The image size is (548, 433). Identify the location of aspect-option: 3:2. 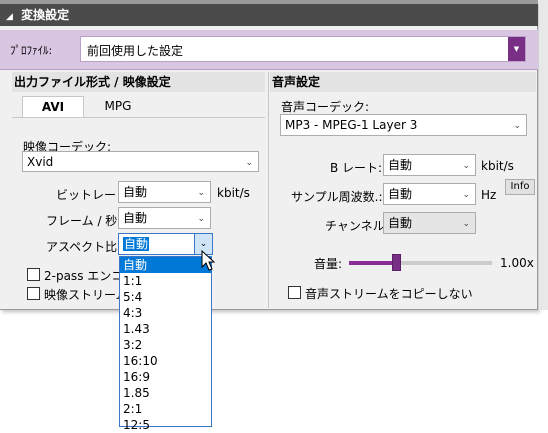
(165, 345).